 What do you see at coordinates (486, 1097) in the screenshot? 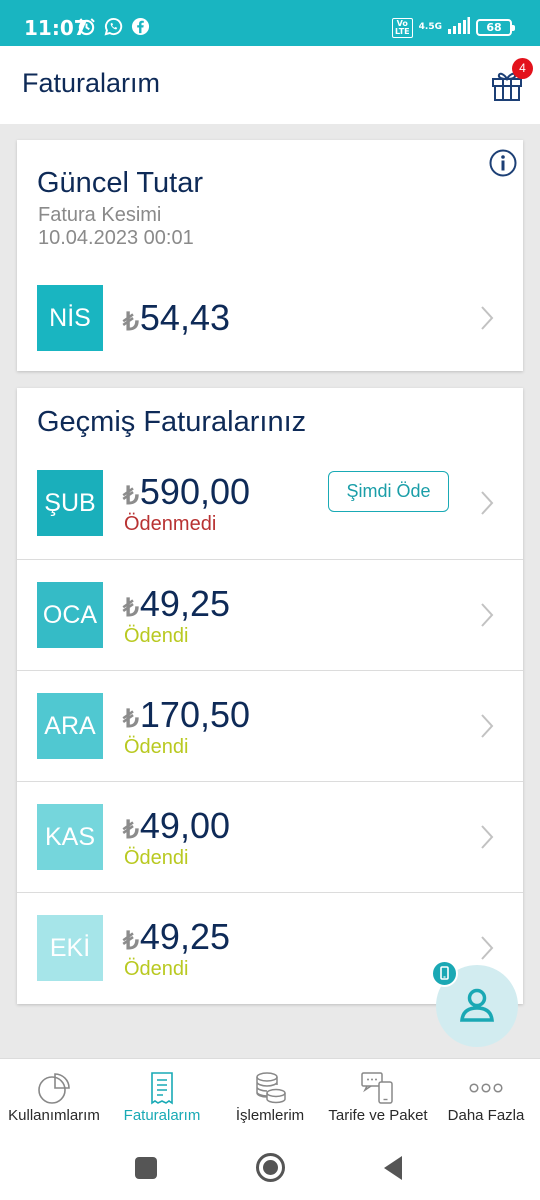
I see `nav-more: Daha Fazla` at bounding box center [486, 1097].